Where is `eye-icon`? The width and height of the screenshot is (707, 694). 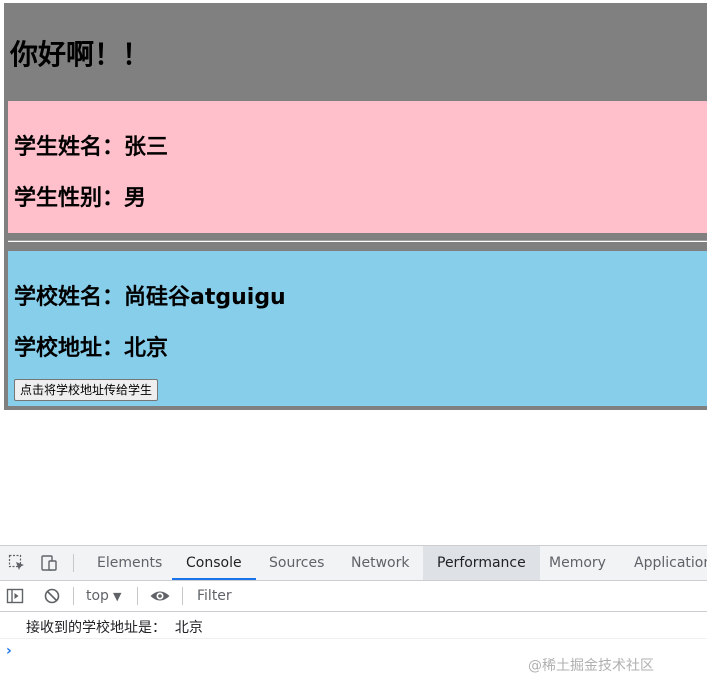 eye-icon is located at coordinates (160, 596).